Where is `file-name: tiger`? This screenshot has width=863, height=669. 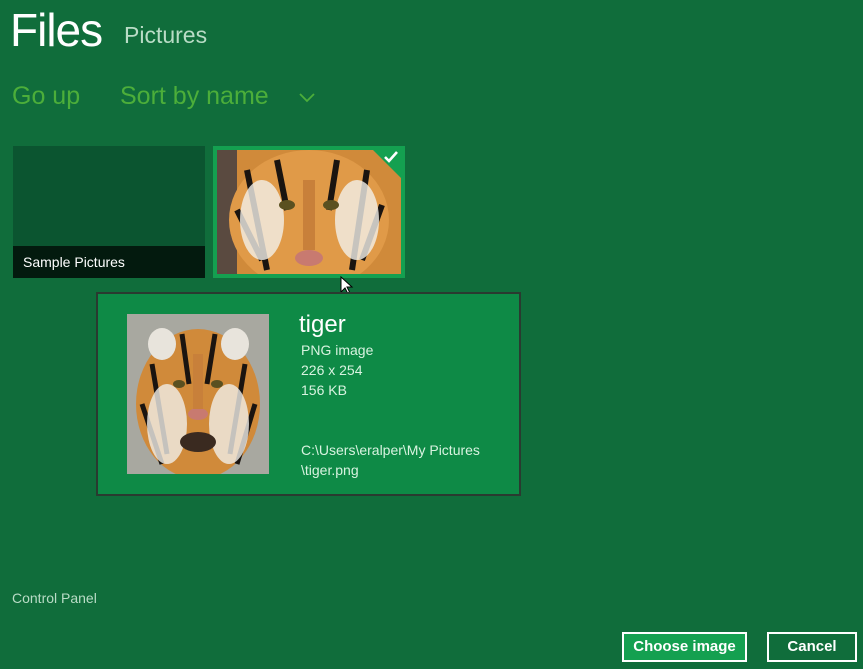
file-name: tiger is located at coordinates (322, 324).